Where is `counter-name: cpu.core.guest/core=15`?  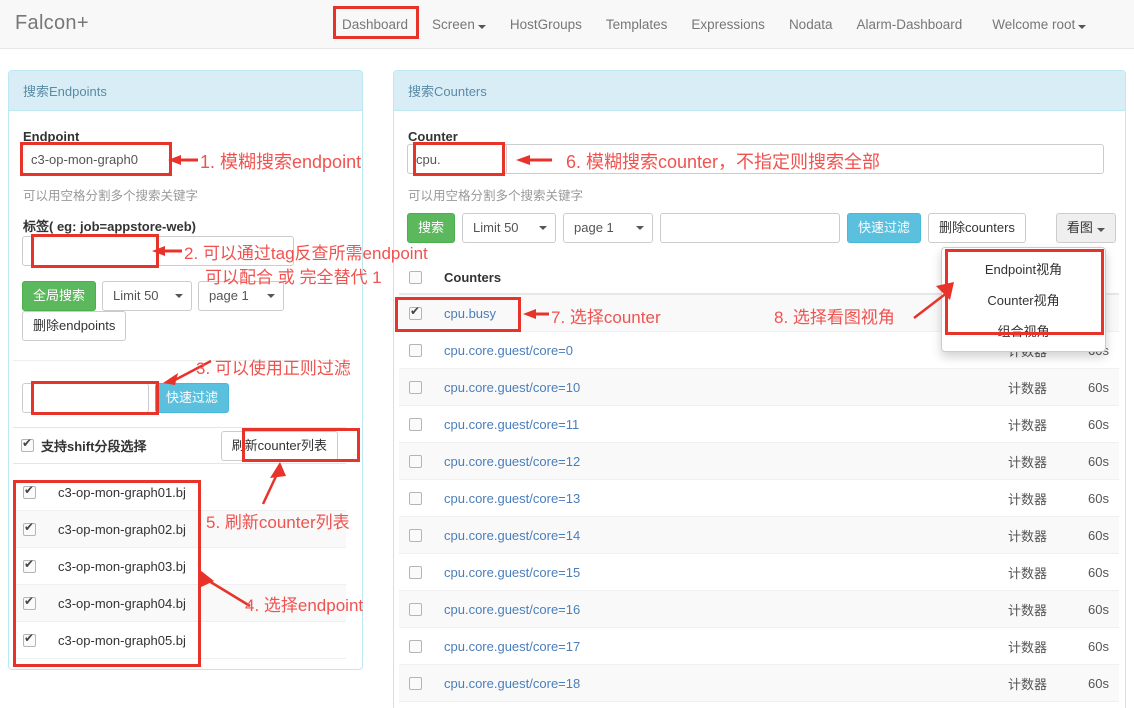 counter-name: cpu.core.guest/core=15 is located at coordinates (710, 572).